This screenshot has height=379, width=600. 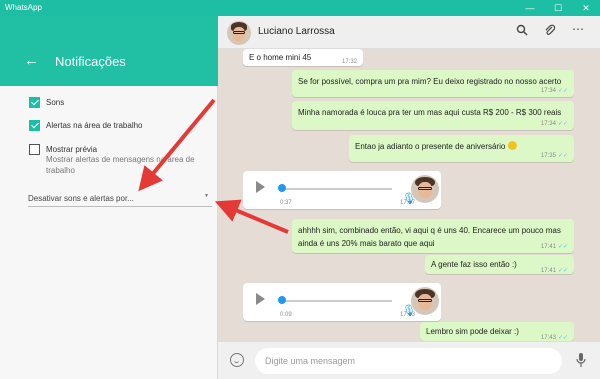 I want to click on show-preview-checkbox, so click(x=34, y=149).